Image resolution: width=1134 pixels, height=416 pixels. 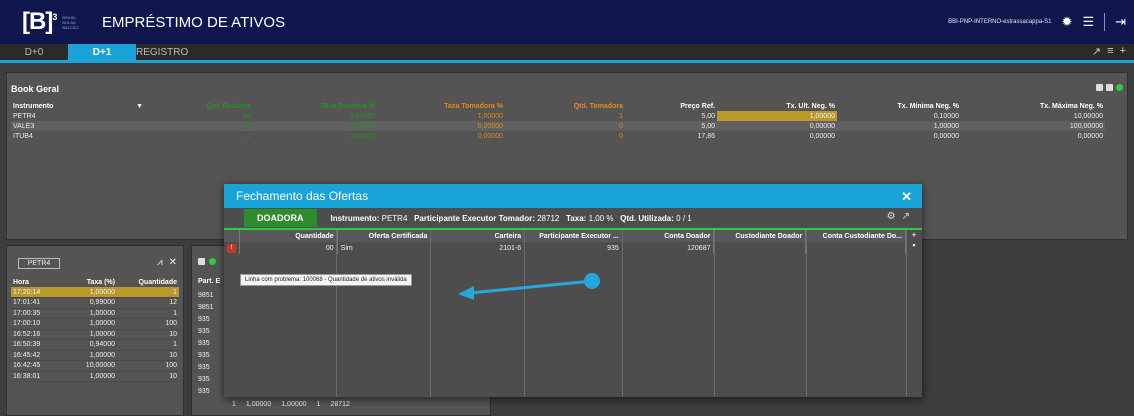 What do you see at coordinates (891, 216) in the screenshot?
I see `settings-icon: ⚙` at bounding box center [891, 216].